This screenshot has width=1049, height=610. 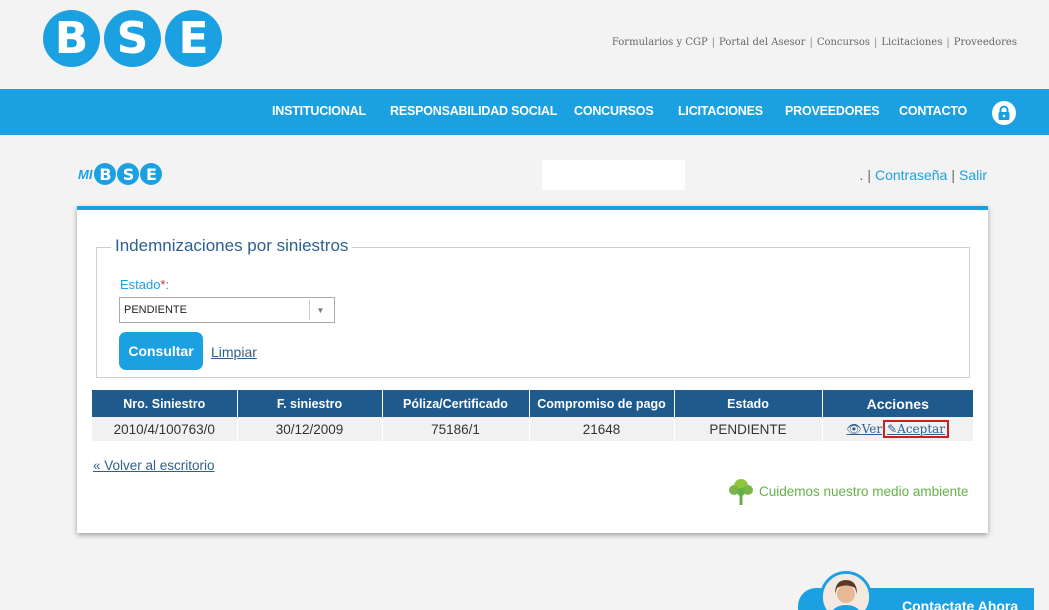 I want to click on lock-icon, so click(x=1004, y=113).